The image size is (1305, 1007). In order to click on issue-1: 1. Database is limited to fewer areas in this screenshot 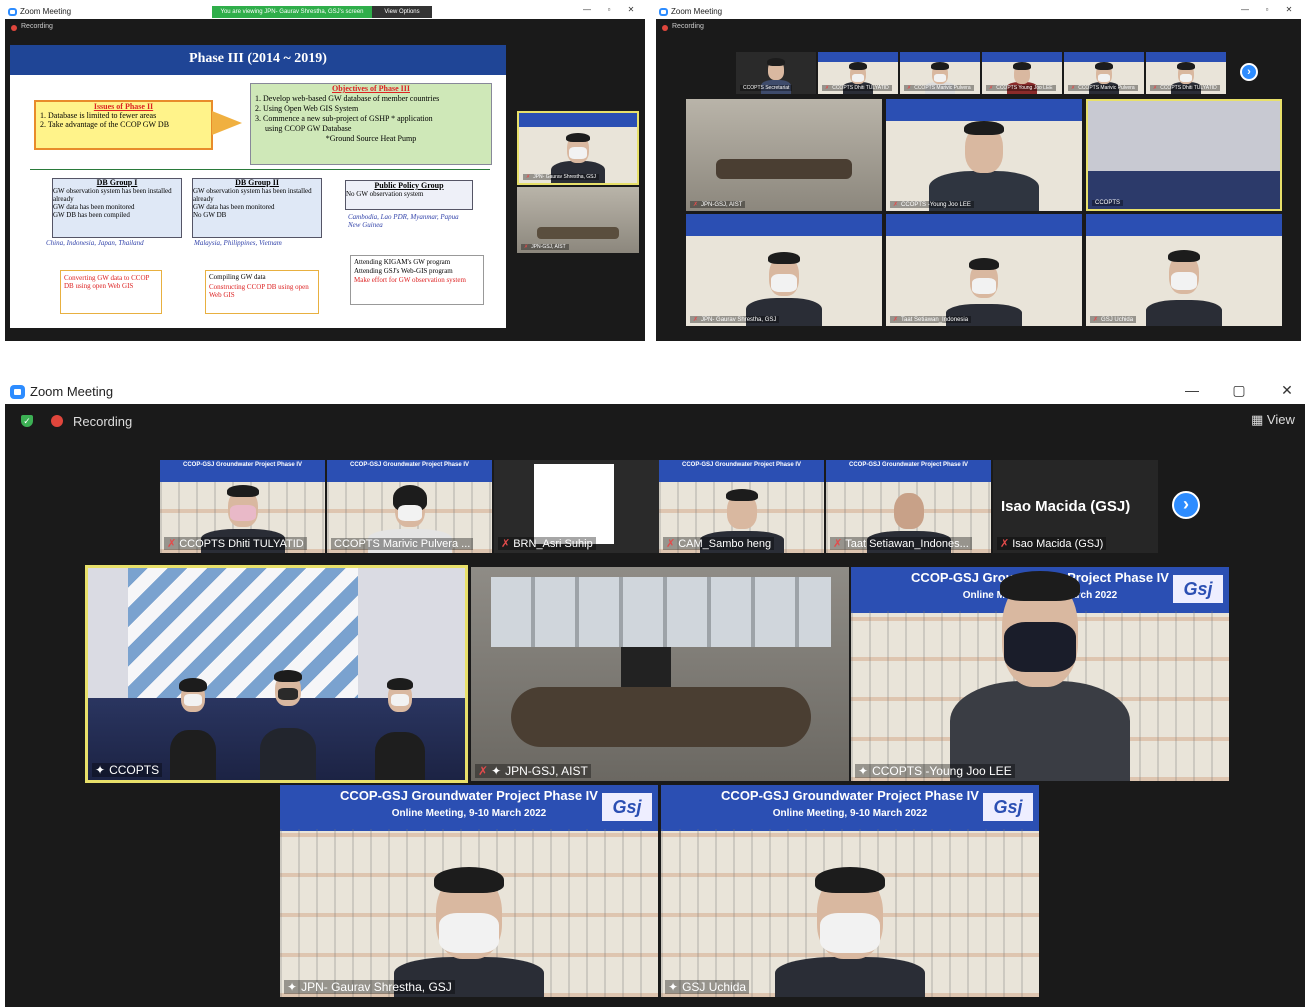, I will do `click(98, 115)`.